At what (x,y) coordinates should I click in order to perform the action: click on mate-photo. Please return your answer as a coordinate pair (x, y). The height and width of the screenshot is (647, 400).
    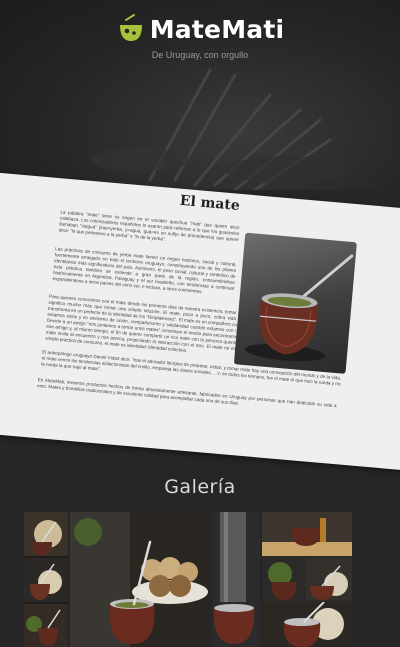
    Looking at the image, I should click on (295, 303).